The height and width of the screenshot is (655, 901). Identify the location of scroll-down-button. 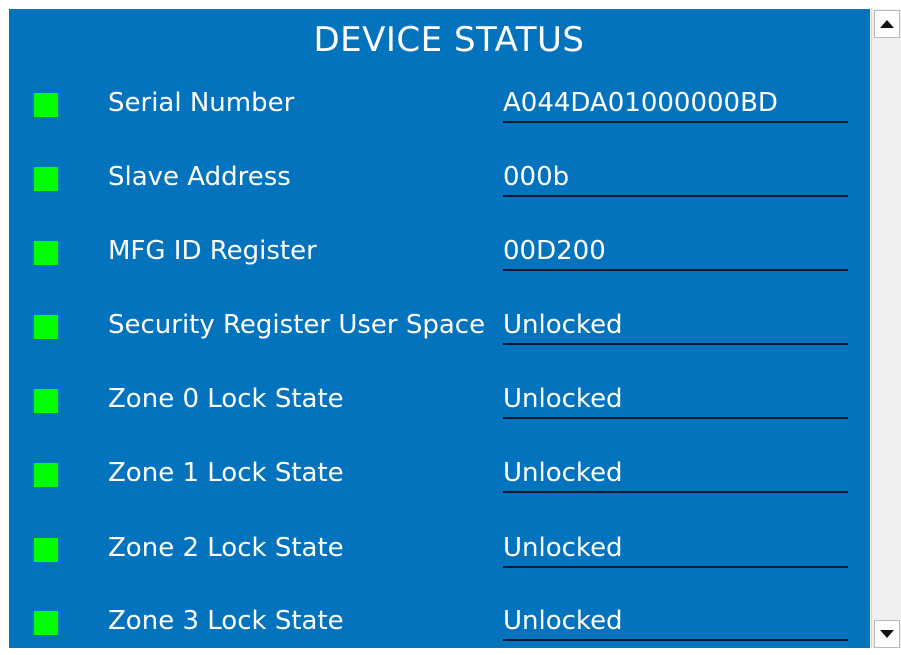
(887, 634).